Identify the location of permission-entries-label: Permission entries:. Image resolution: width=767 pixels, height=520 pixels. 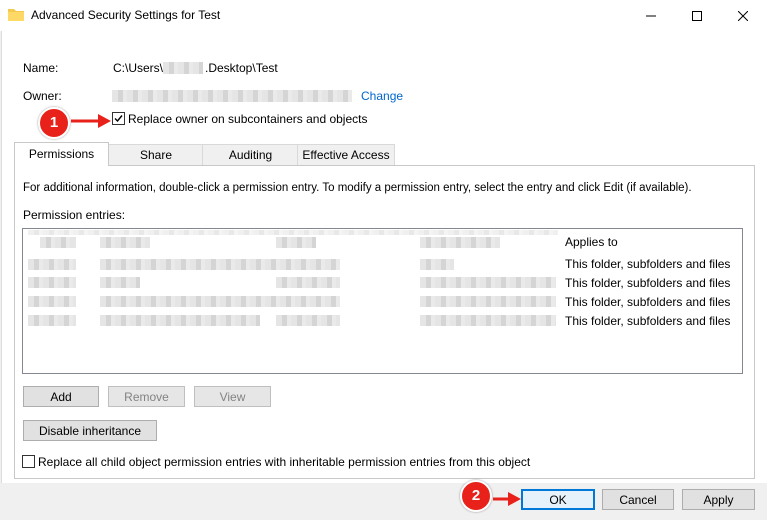
(74, 215).